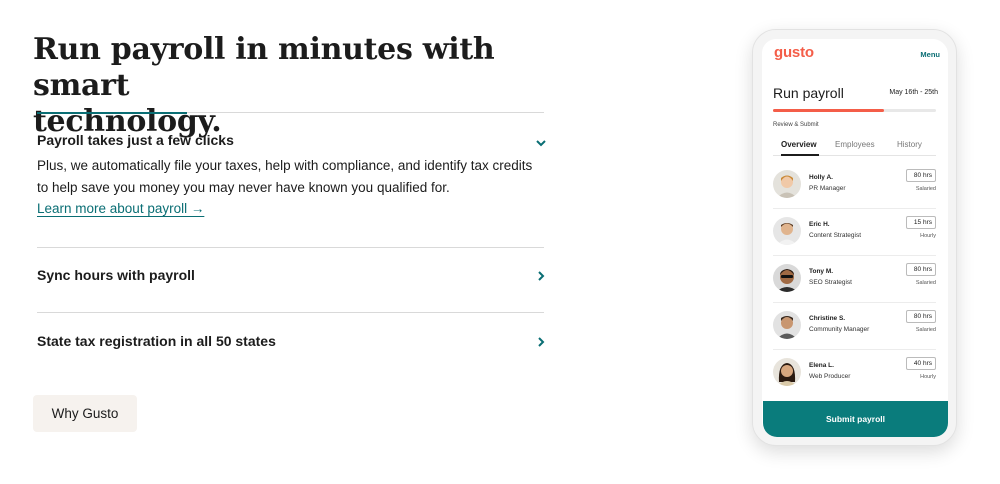 This screenshot has height=484, width=1000. What do you see at coordinates (909, 148) in the screenshot?
I see `tab-history: History` at bounding box center [909, 148].